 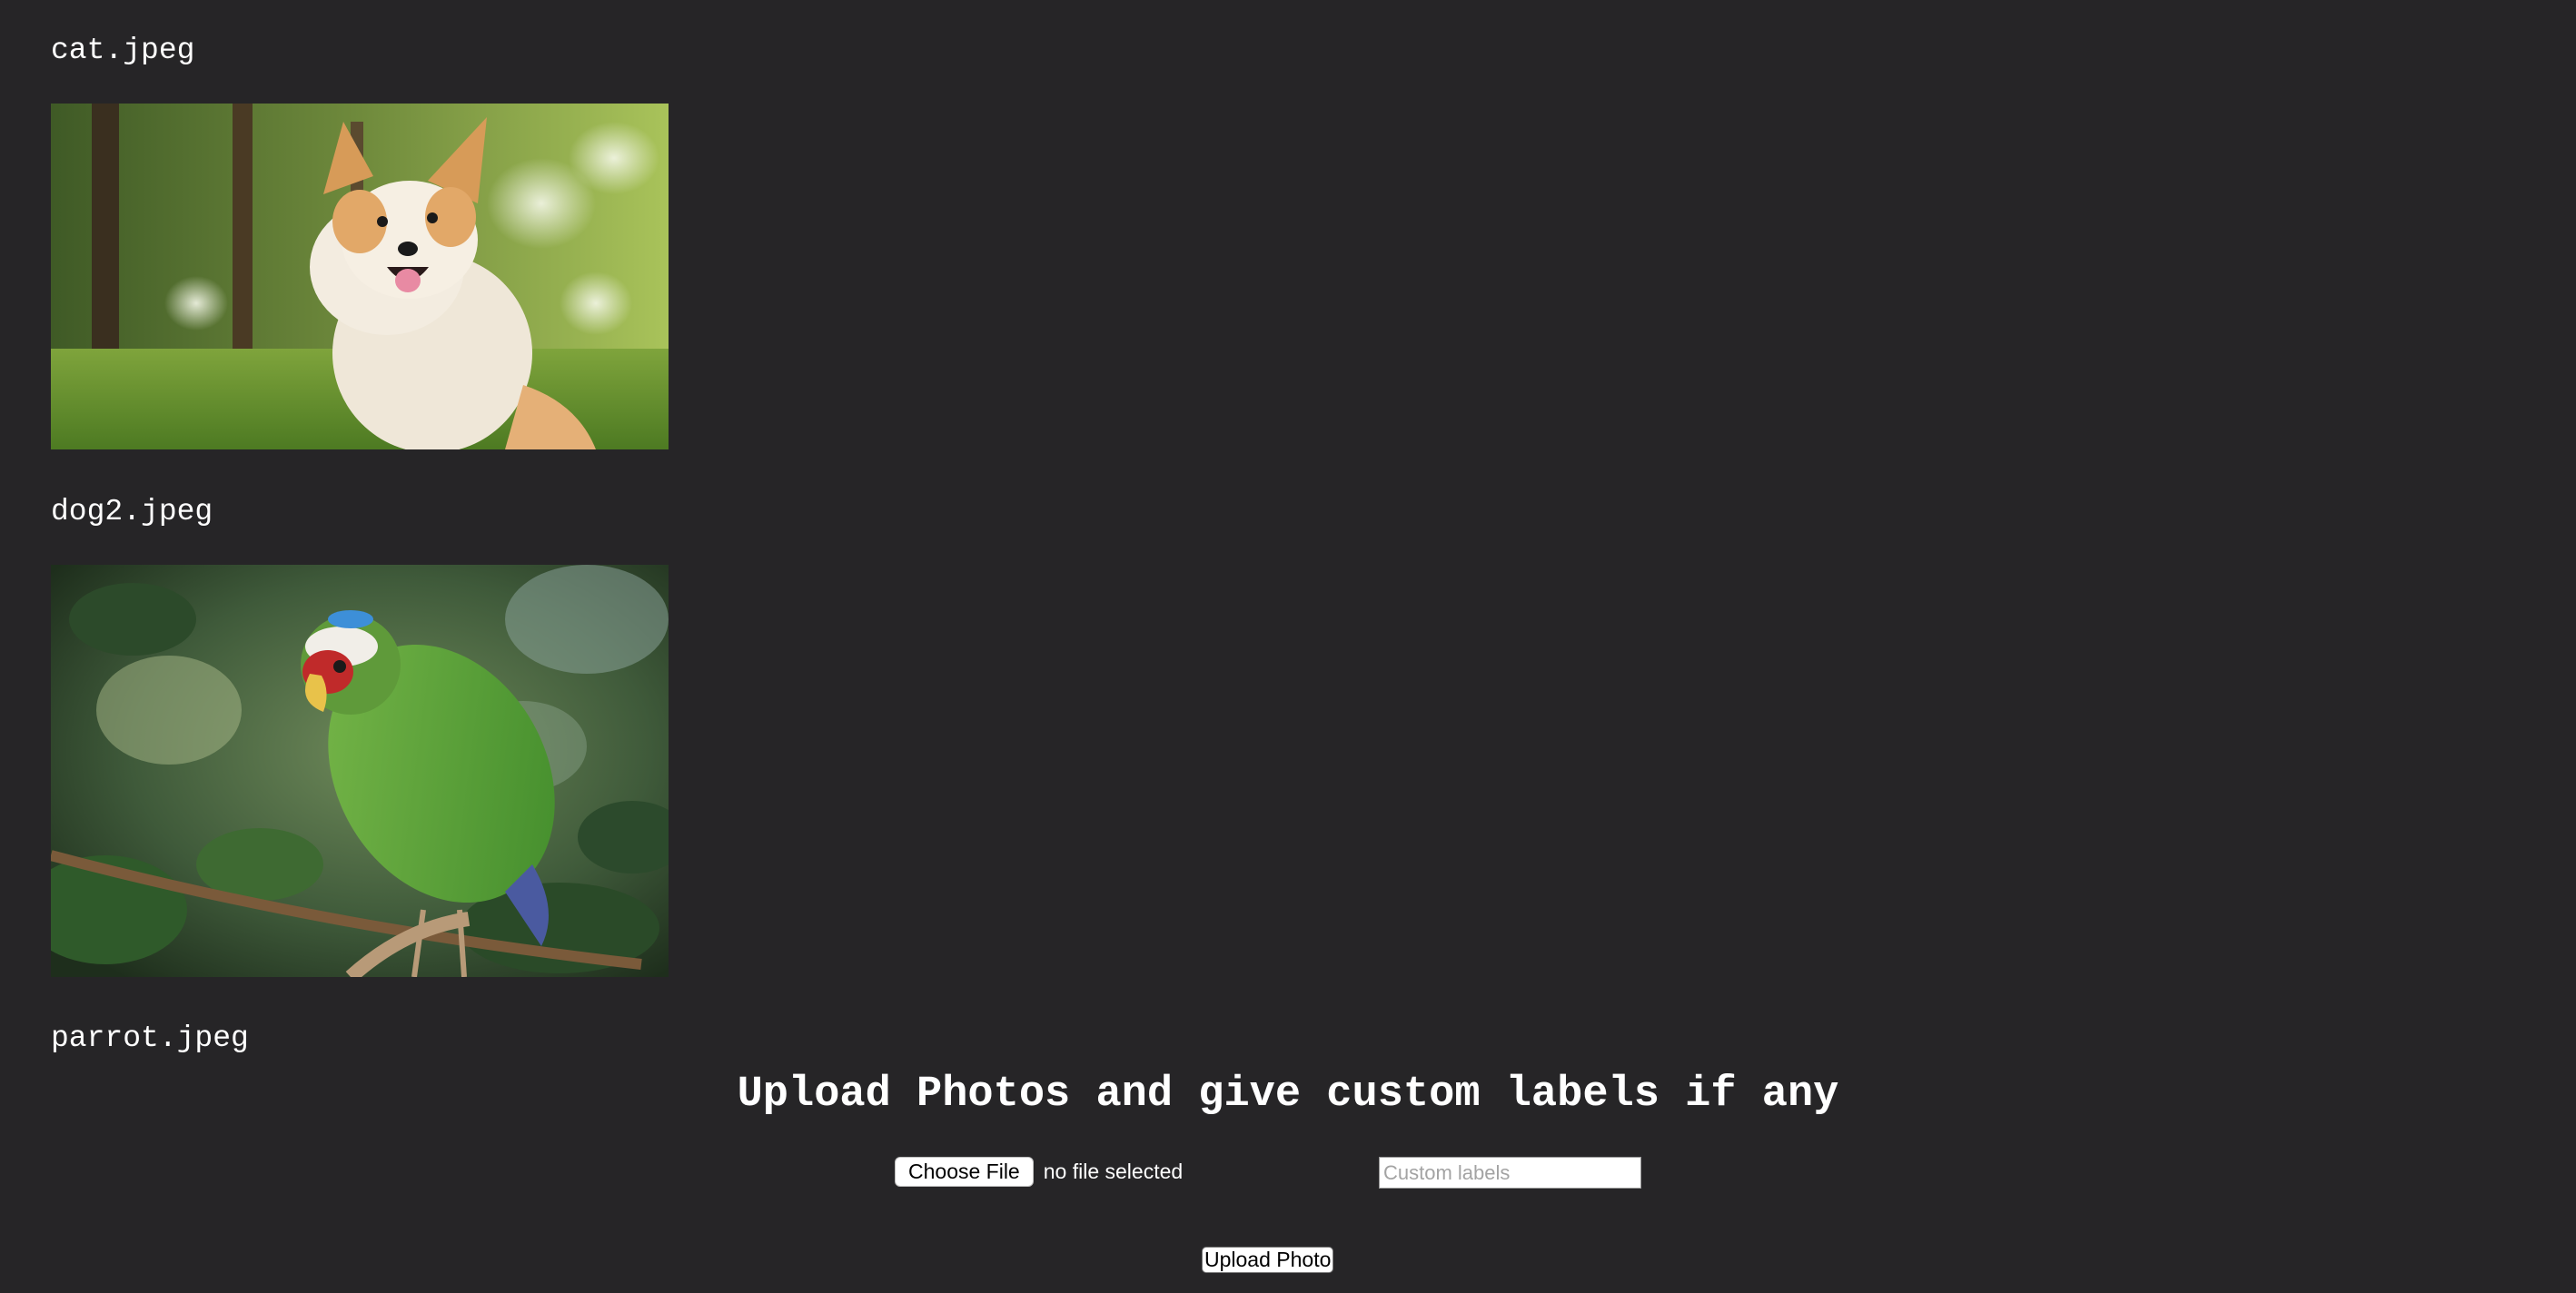 What do you see at coordinates (1268, 1260) in the screenshot?
I see `upload-photo-button: Upload Photo` at bounding box center [1268, 1260].